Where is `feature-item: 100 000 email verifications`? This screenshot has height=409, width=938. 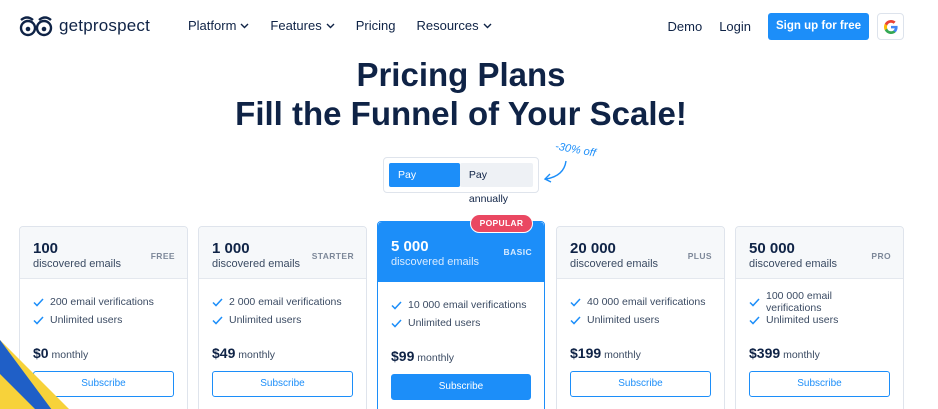 feature-item: 100 000 email verifications is located at coordinates (819, 302).